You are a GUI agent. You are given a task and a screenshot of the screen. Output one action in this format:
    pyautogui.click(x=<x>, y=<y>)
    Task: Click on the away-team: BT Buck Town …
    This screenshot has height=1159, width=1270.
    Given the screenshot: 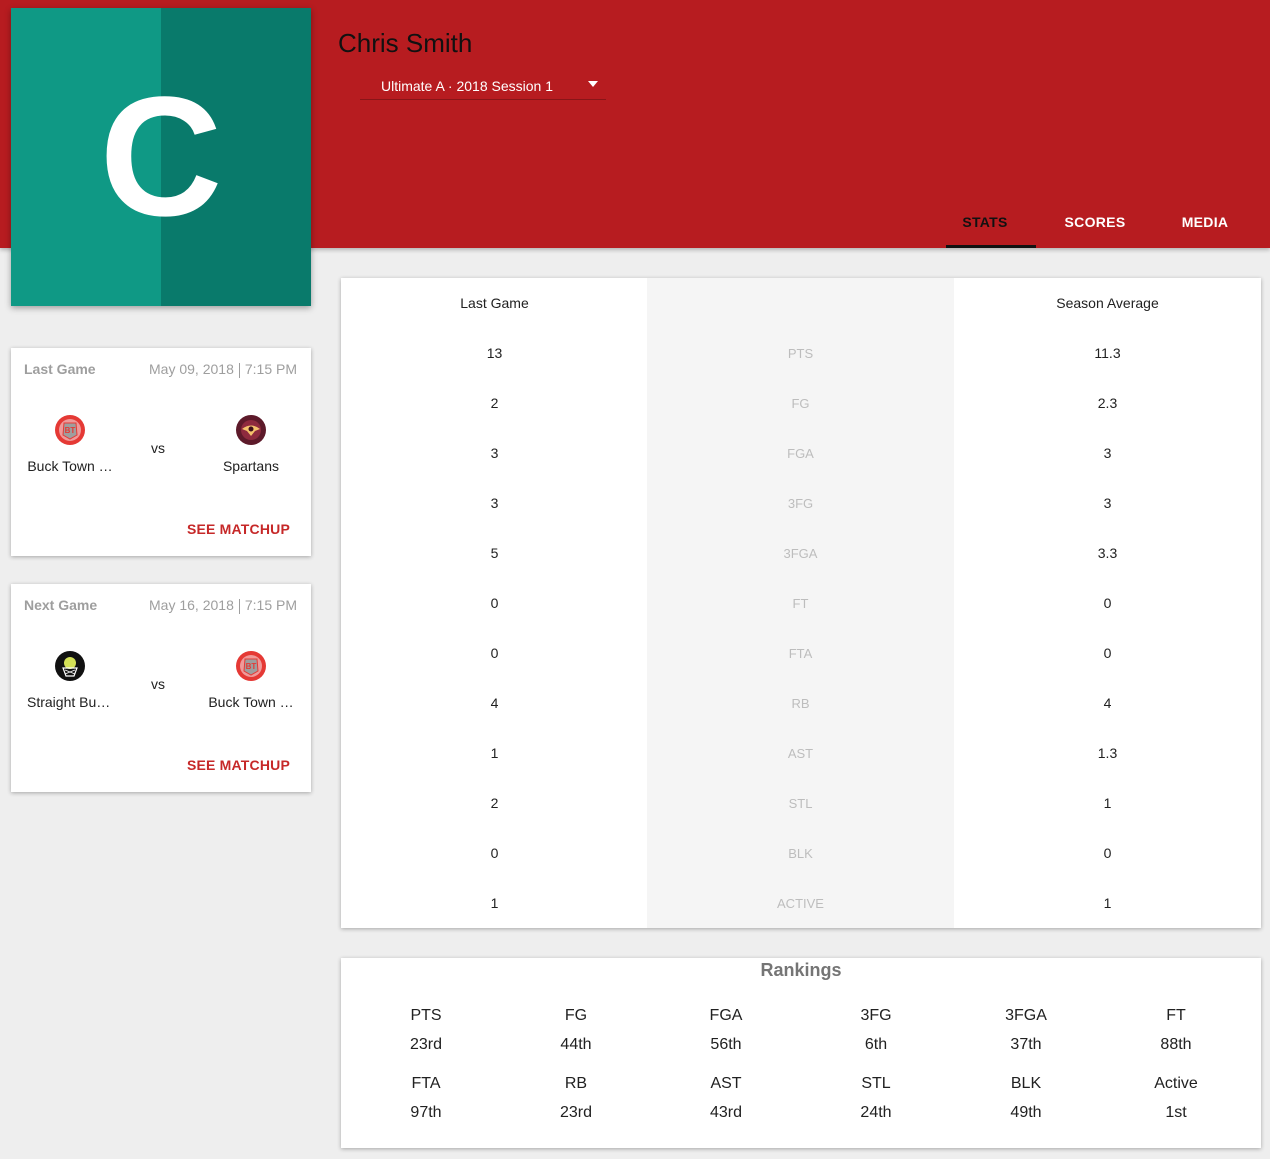 What is the action you would take?
    pyautogui.click(x=251, y=680)
    